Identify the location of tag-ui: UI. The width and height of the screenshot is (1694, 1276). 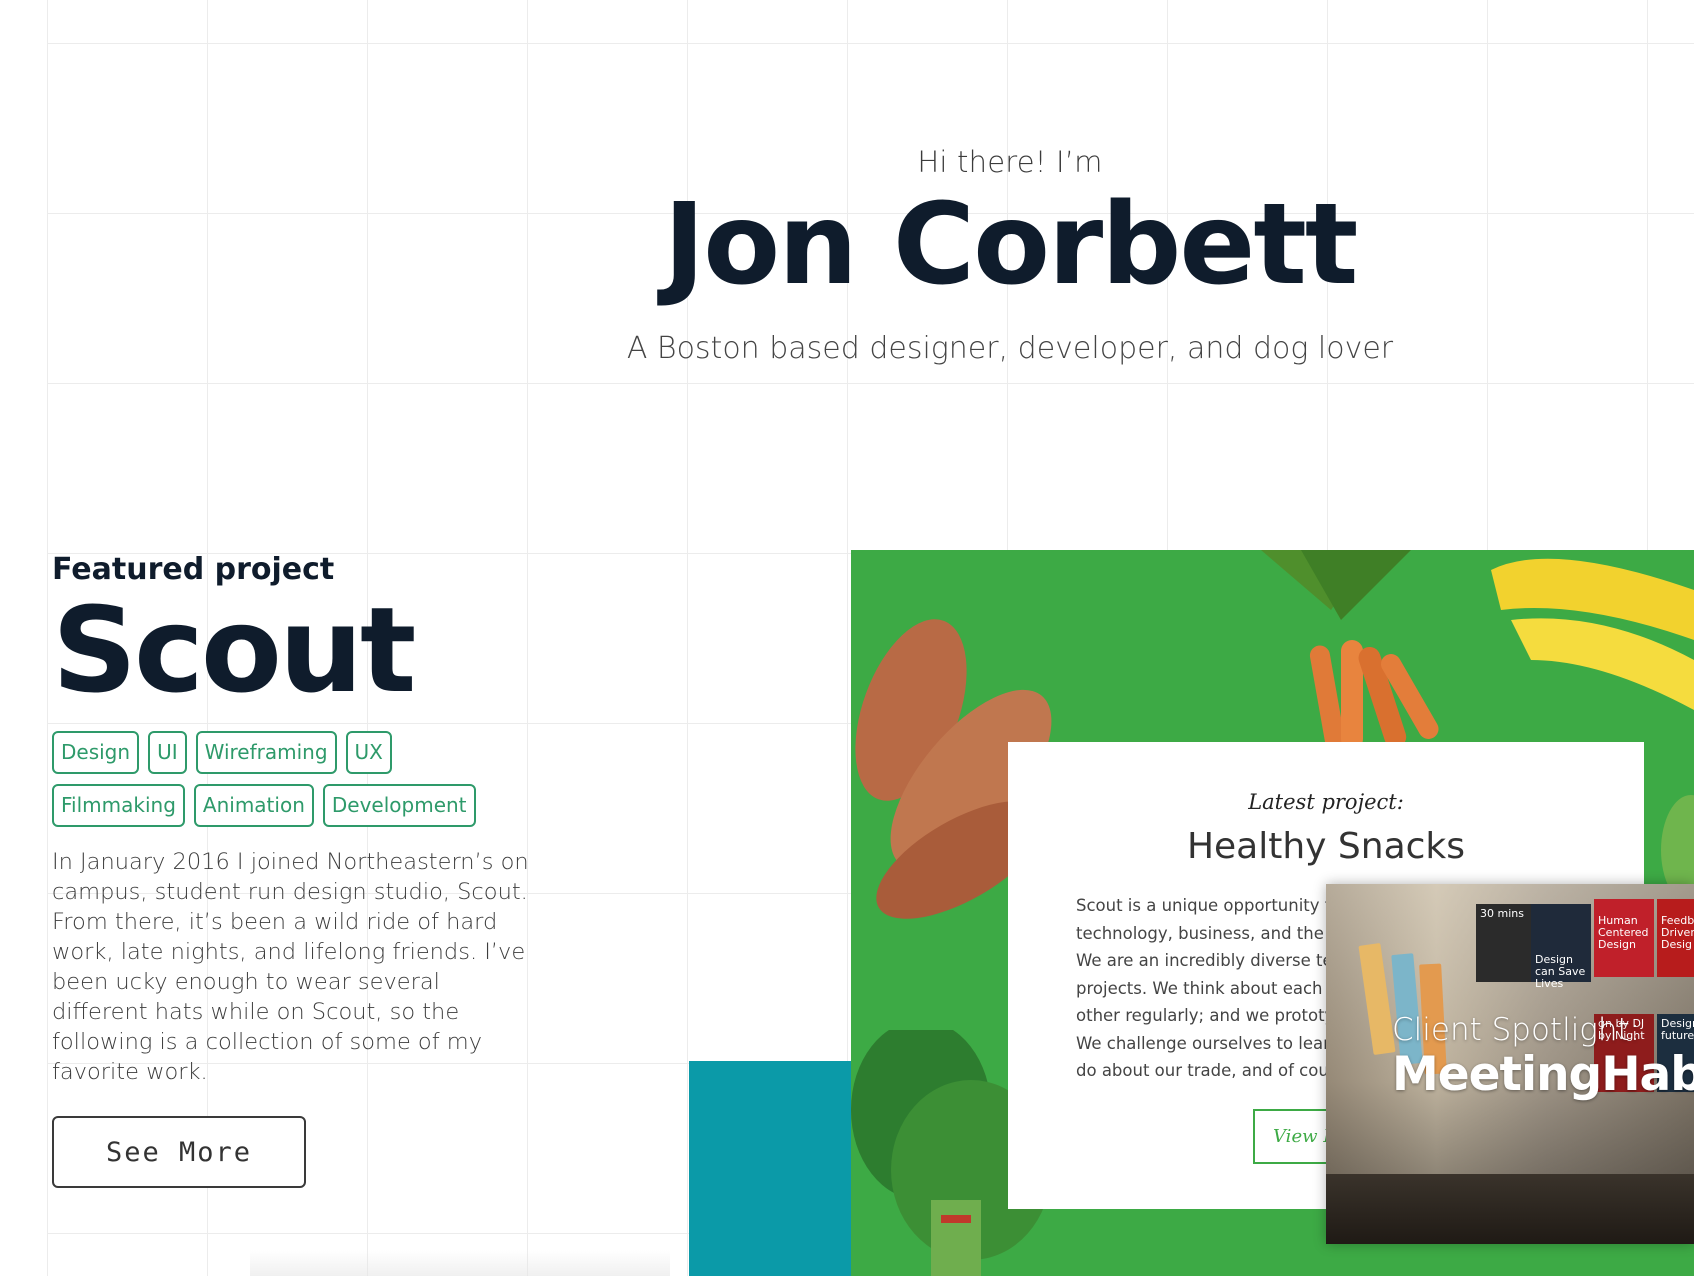
(167, 752).